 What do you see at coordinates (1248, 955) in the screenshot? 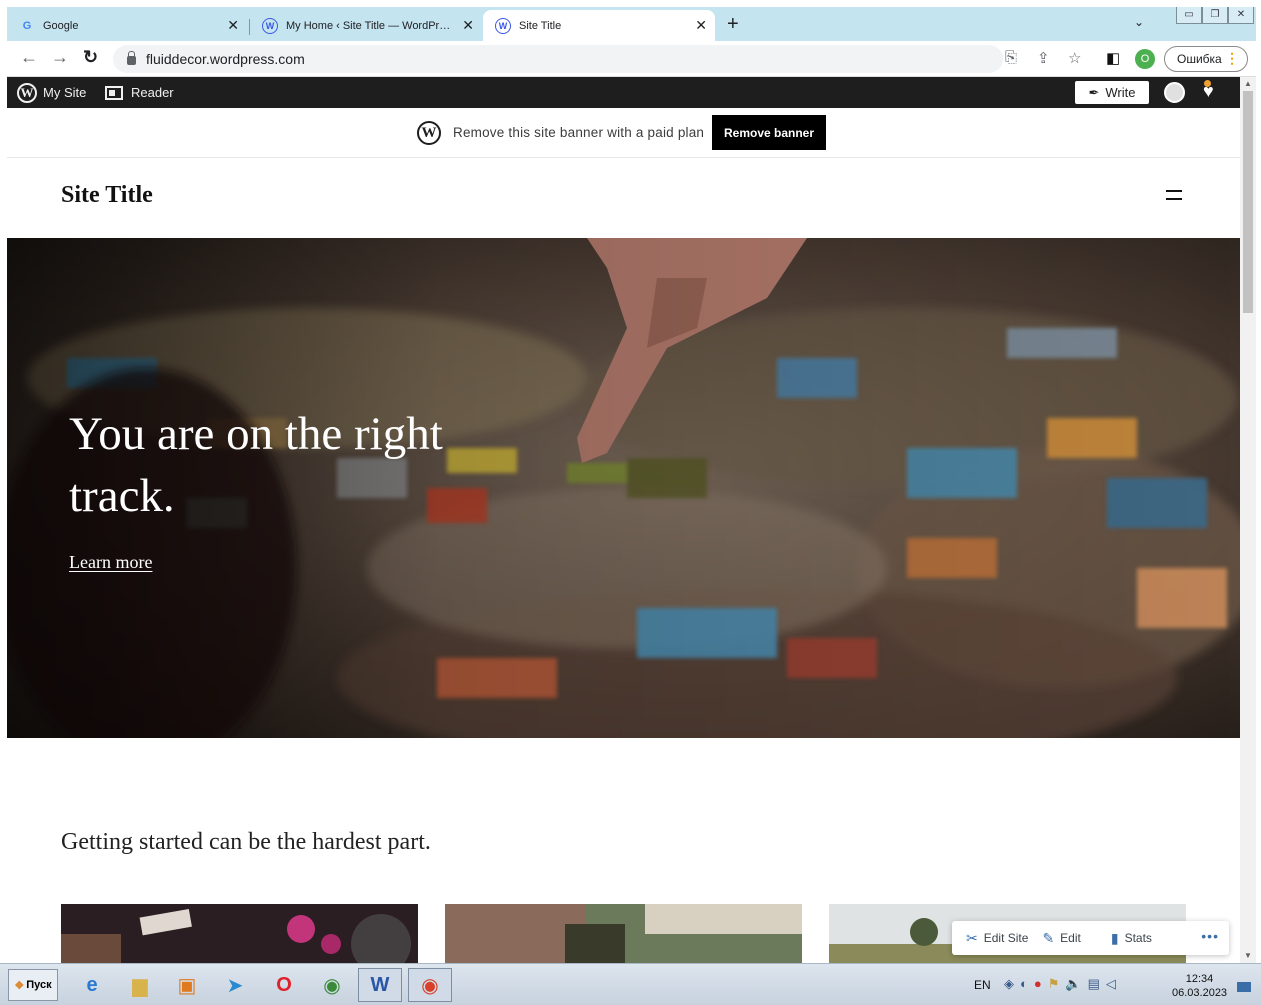
I see `scroll-down-icon: ▼` at bounding box center [1248, 955].